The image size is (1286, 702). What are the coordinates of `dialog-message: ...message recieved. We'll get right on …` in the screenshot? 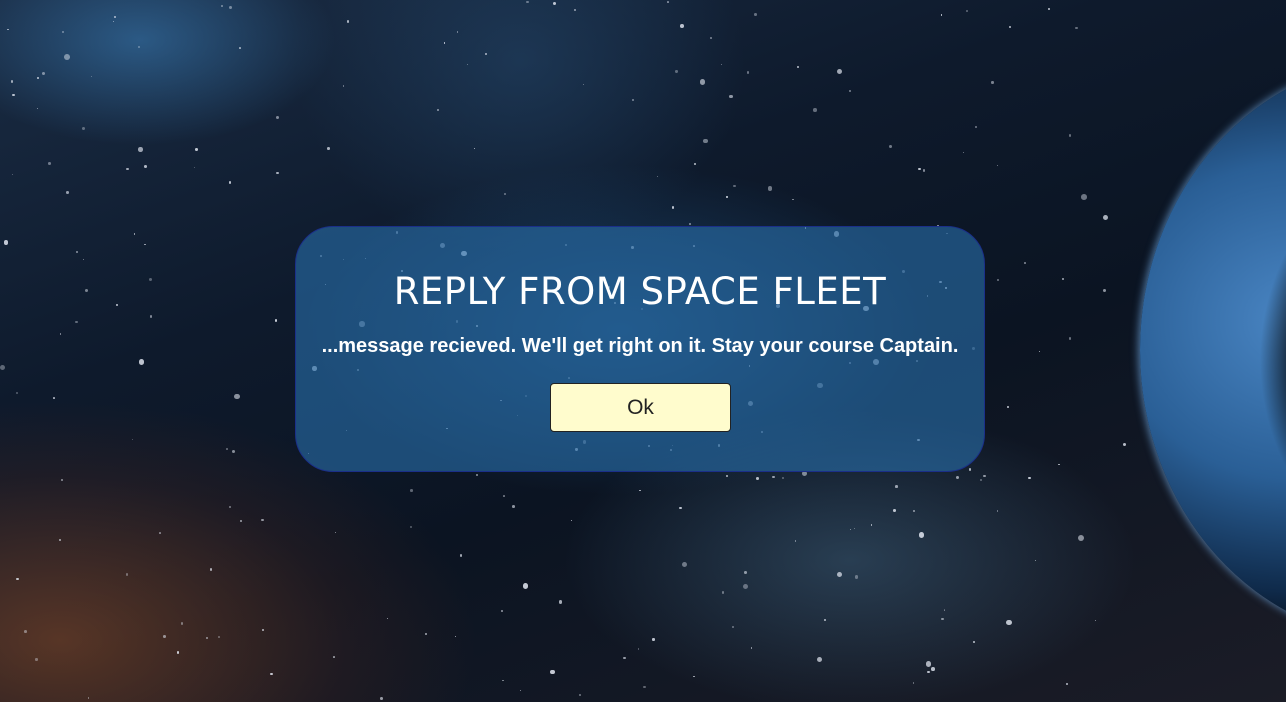 It's located at (640, 346).